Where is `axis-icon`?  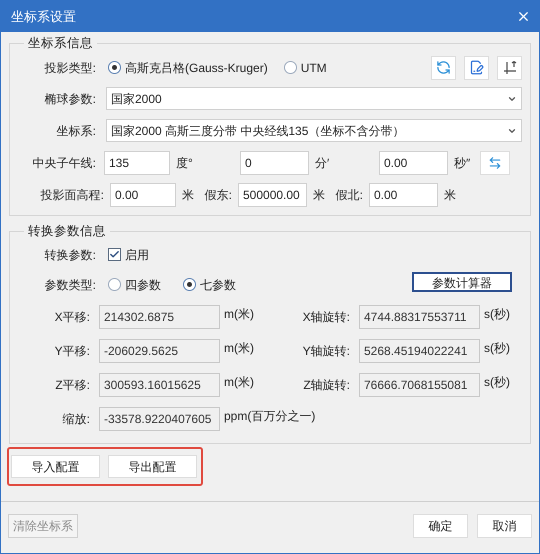 axis-icon is located at coordinates (509, 67).